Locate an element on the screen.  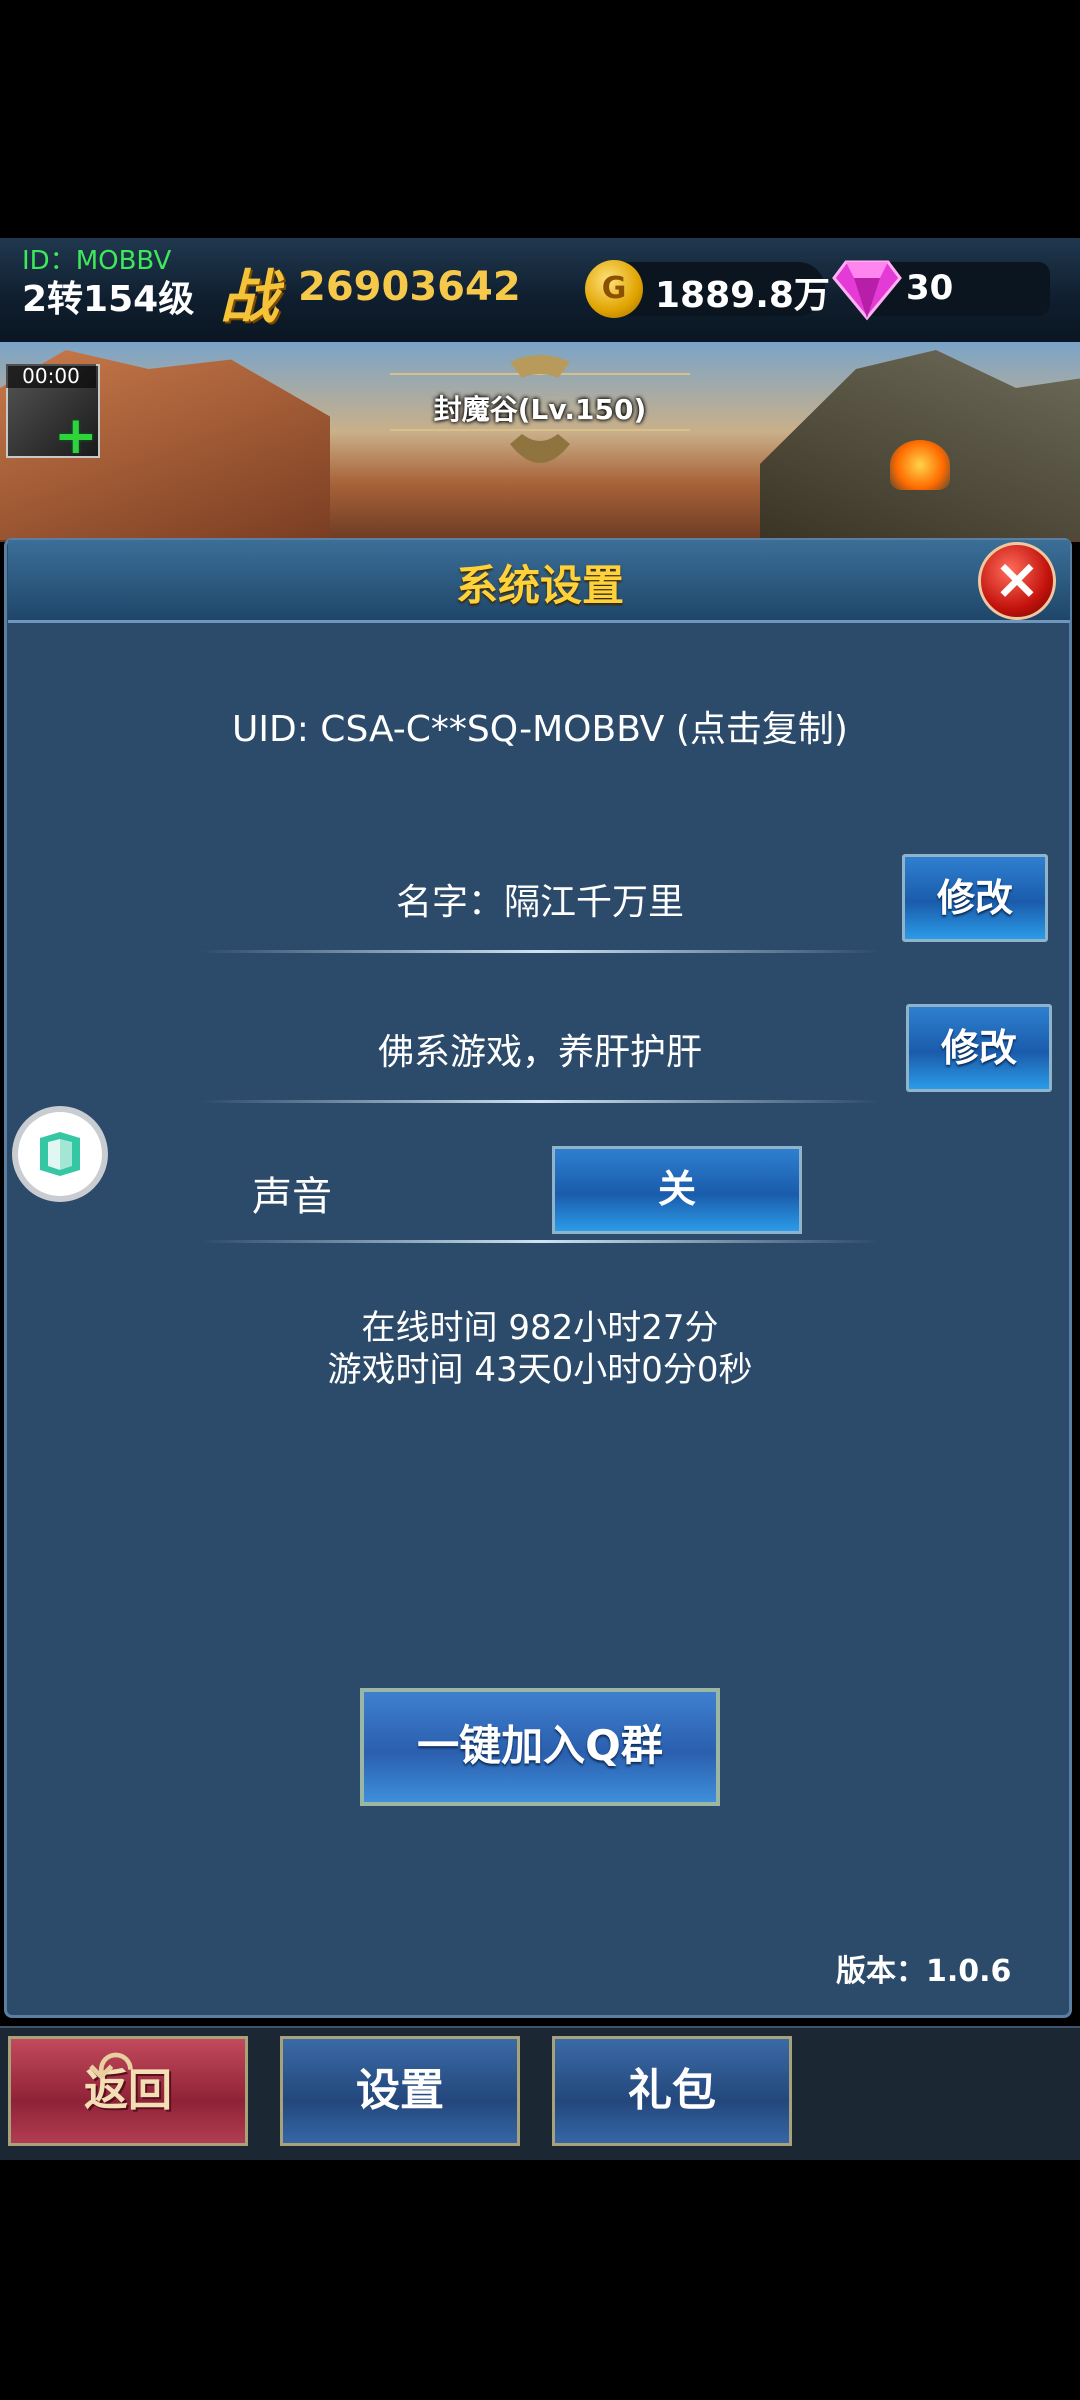
signature-label: 佛系游戏，养肝护肝 is located at coordinates (539, 1052).